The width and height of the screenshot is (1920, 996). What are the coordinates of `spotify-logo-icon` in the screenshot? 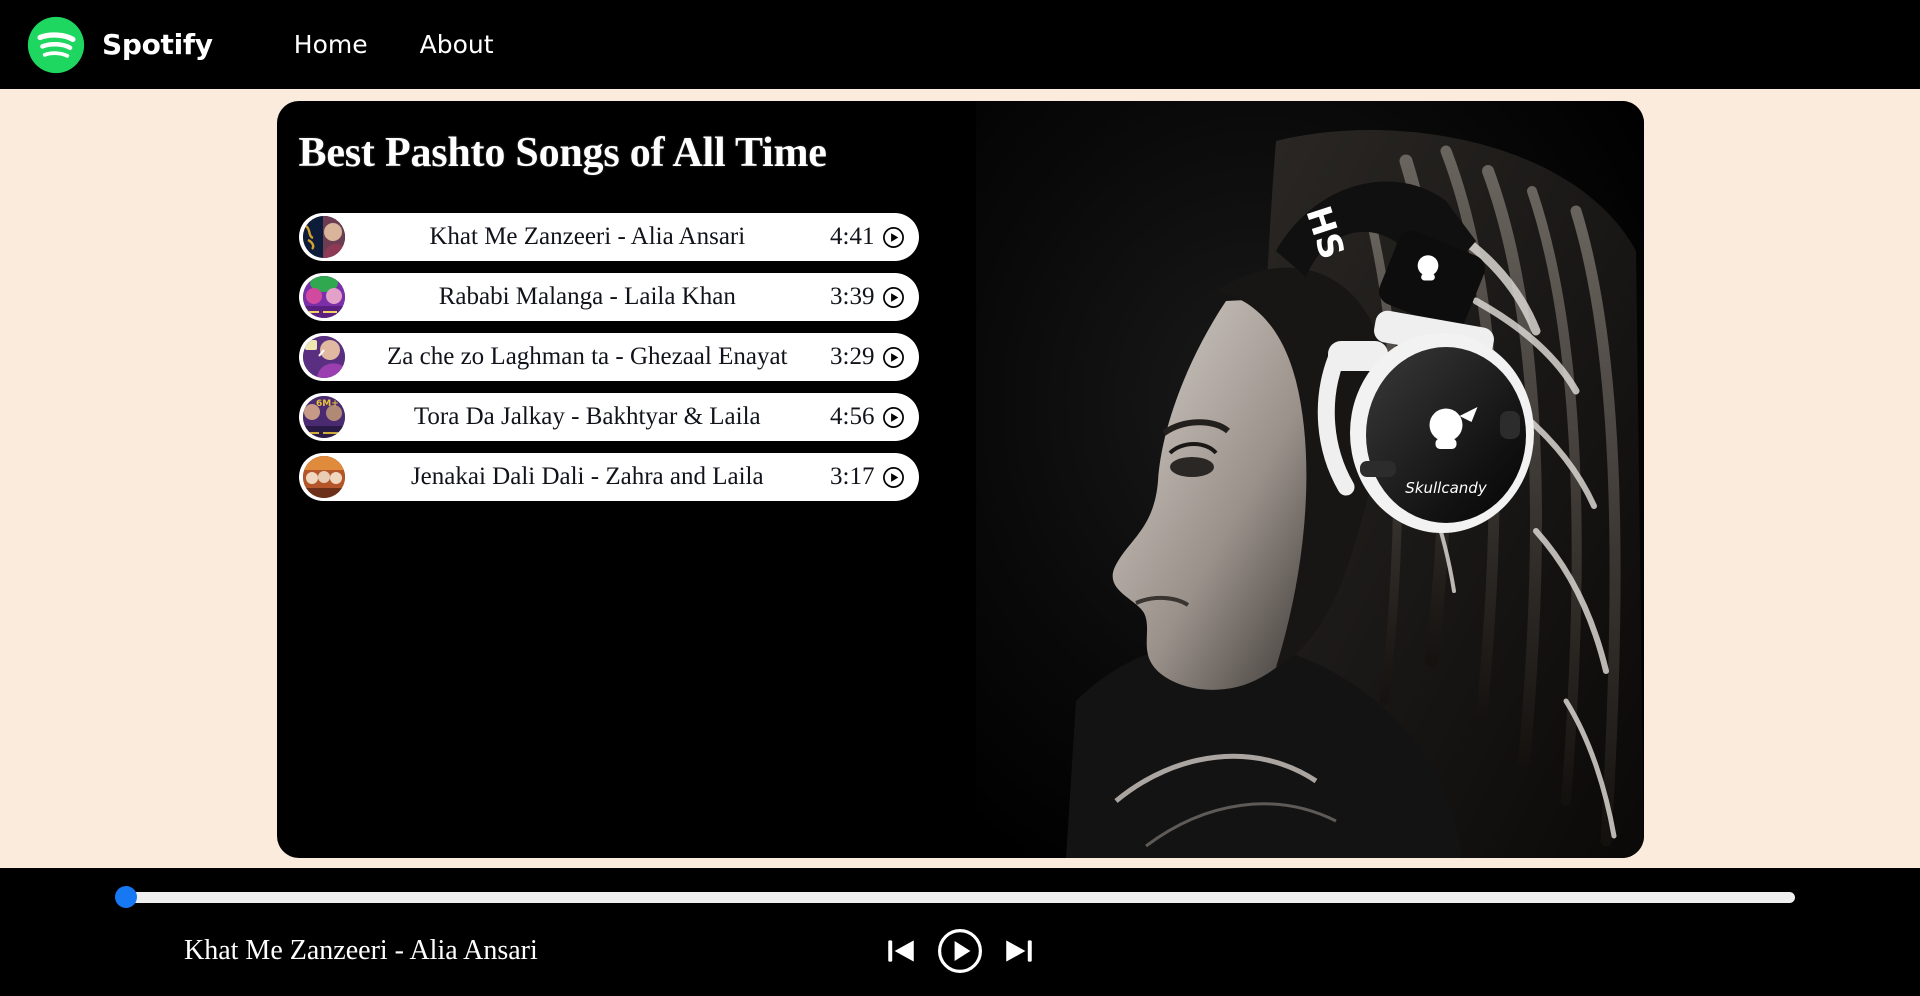 It's located at (56, 44).